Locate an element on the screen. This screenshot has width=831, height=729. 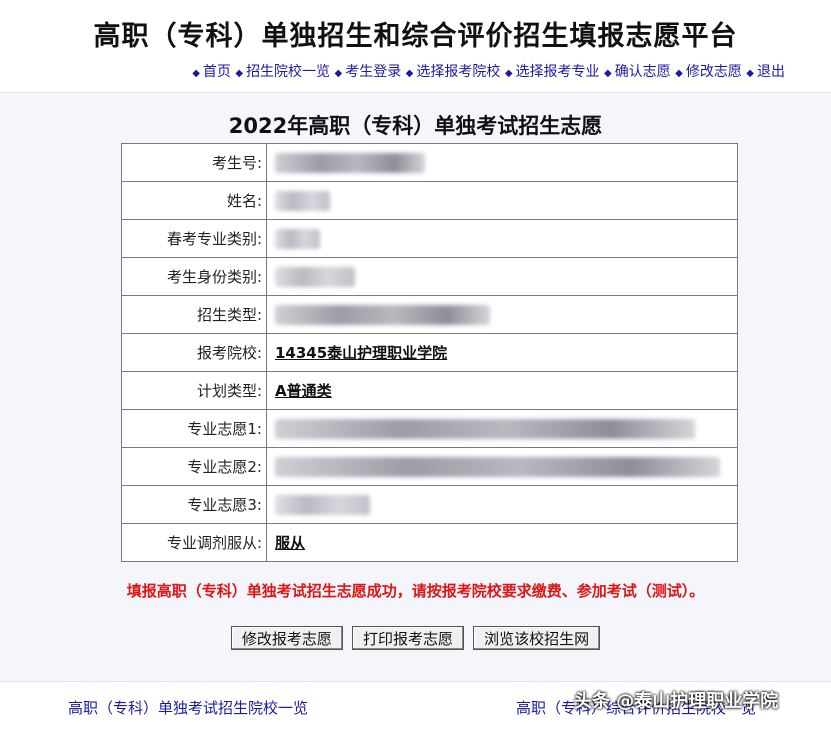
nav-confirm: 确认志愿 is located at coordinates (643, 72).